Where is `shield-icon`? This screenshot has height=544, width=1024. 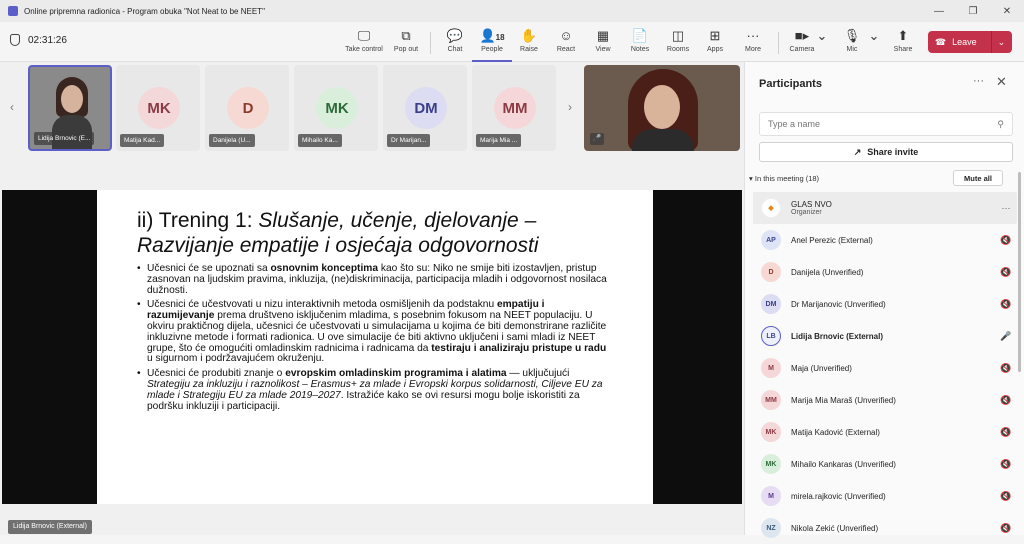
shield-icon is located at coordinates (15, 40).